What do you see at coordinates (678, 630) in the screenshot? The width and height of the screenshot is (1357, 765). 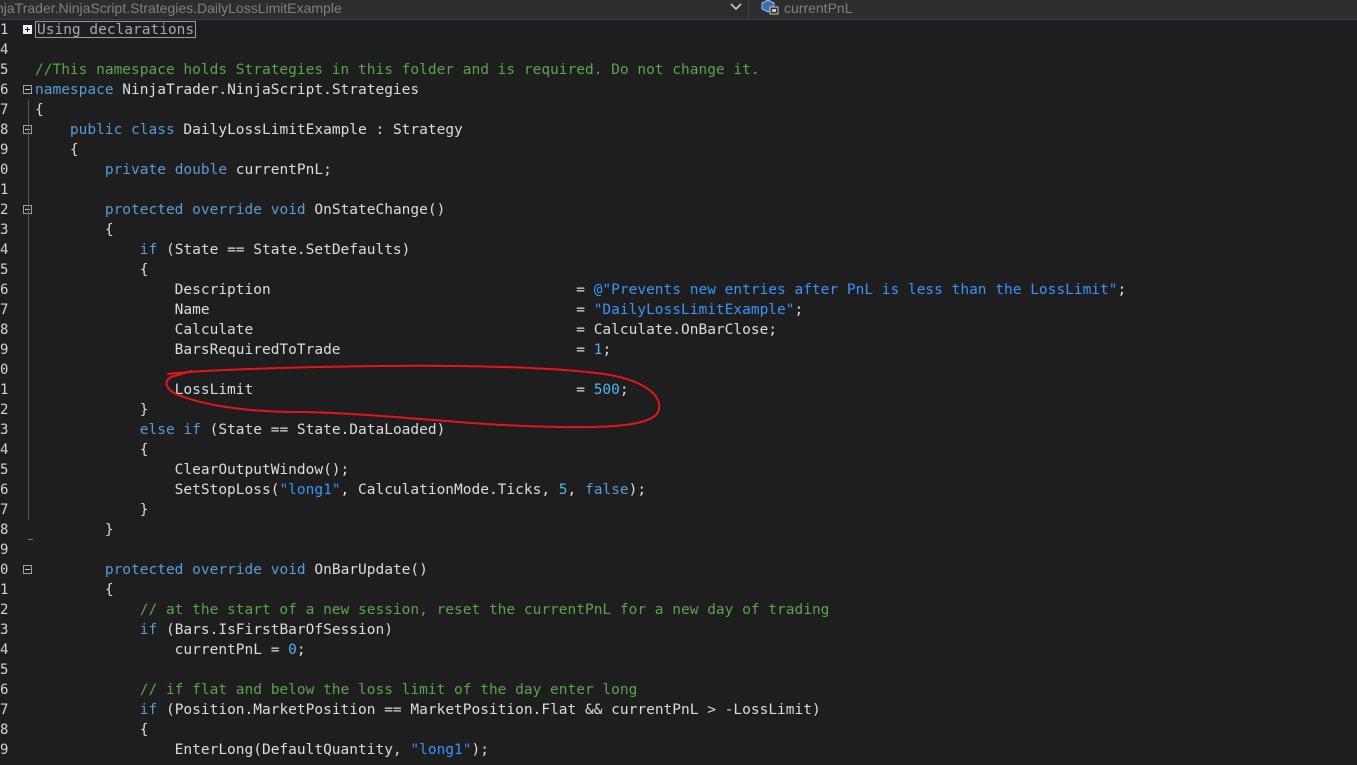 I see `code-line: 3 if (Bars.IsFirstBarOfSession)` at bounding box center [678, 630].